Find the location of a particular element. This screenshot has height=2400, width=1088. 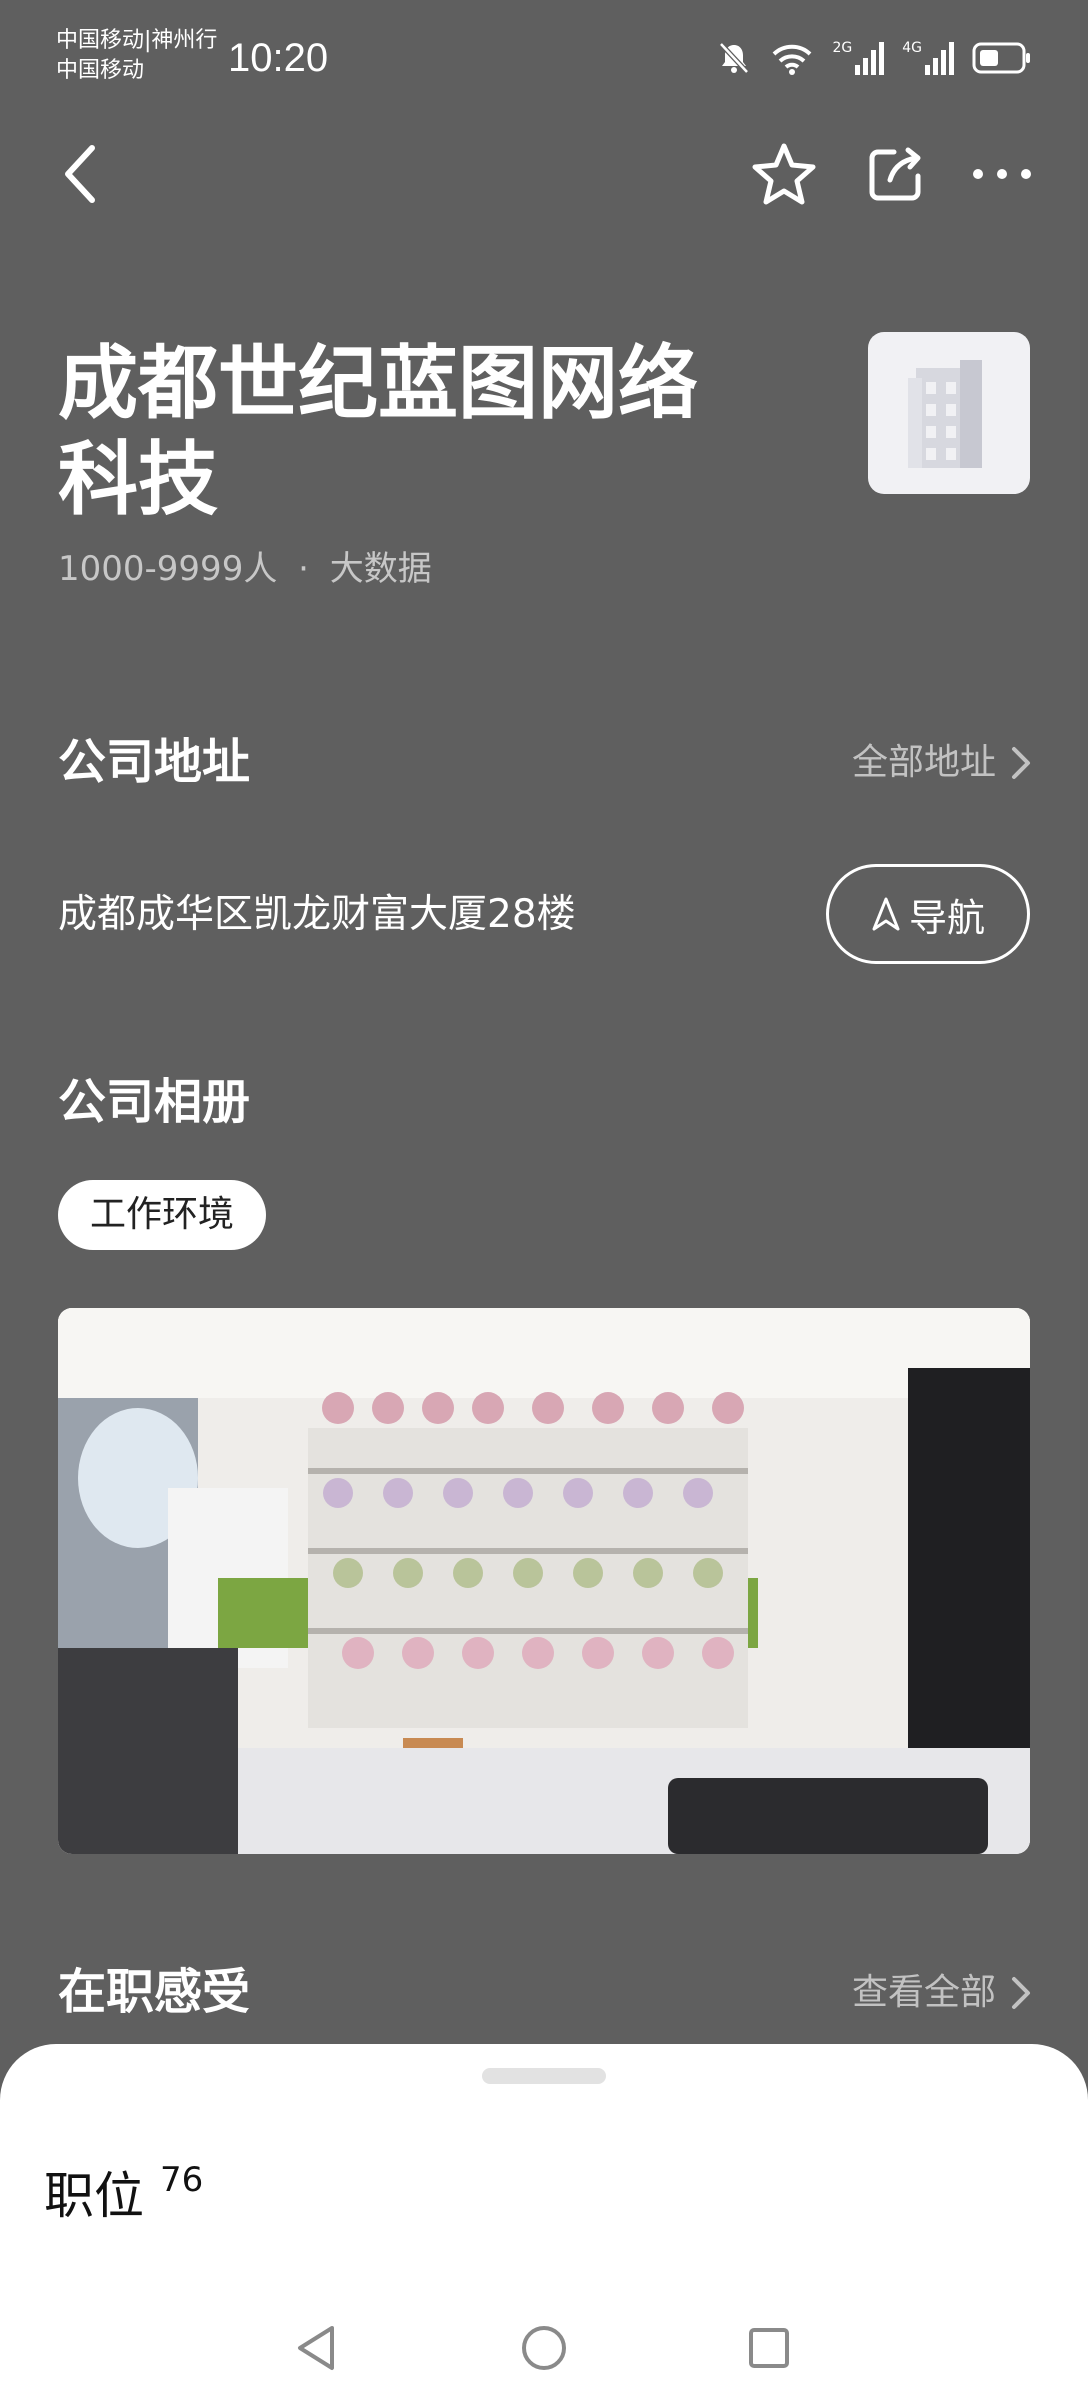

share-icon is located at coordinates (895, 174).